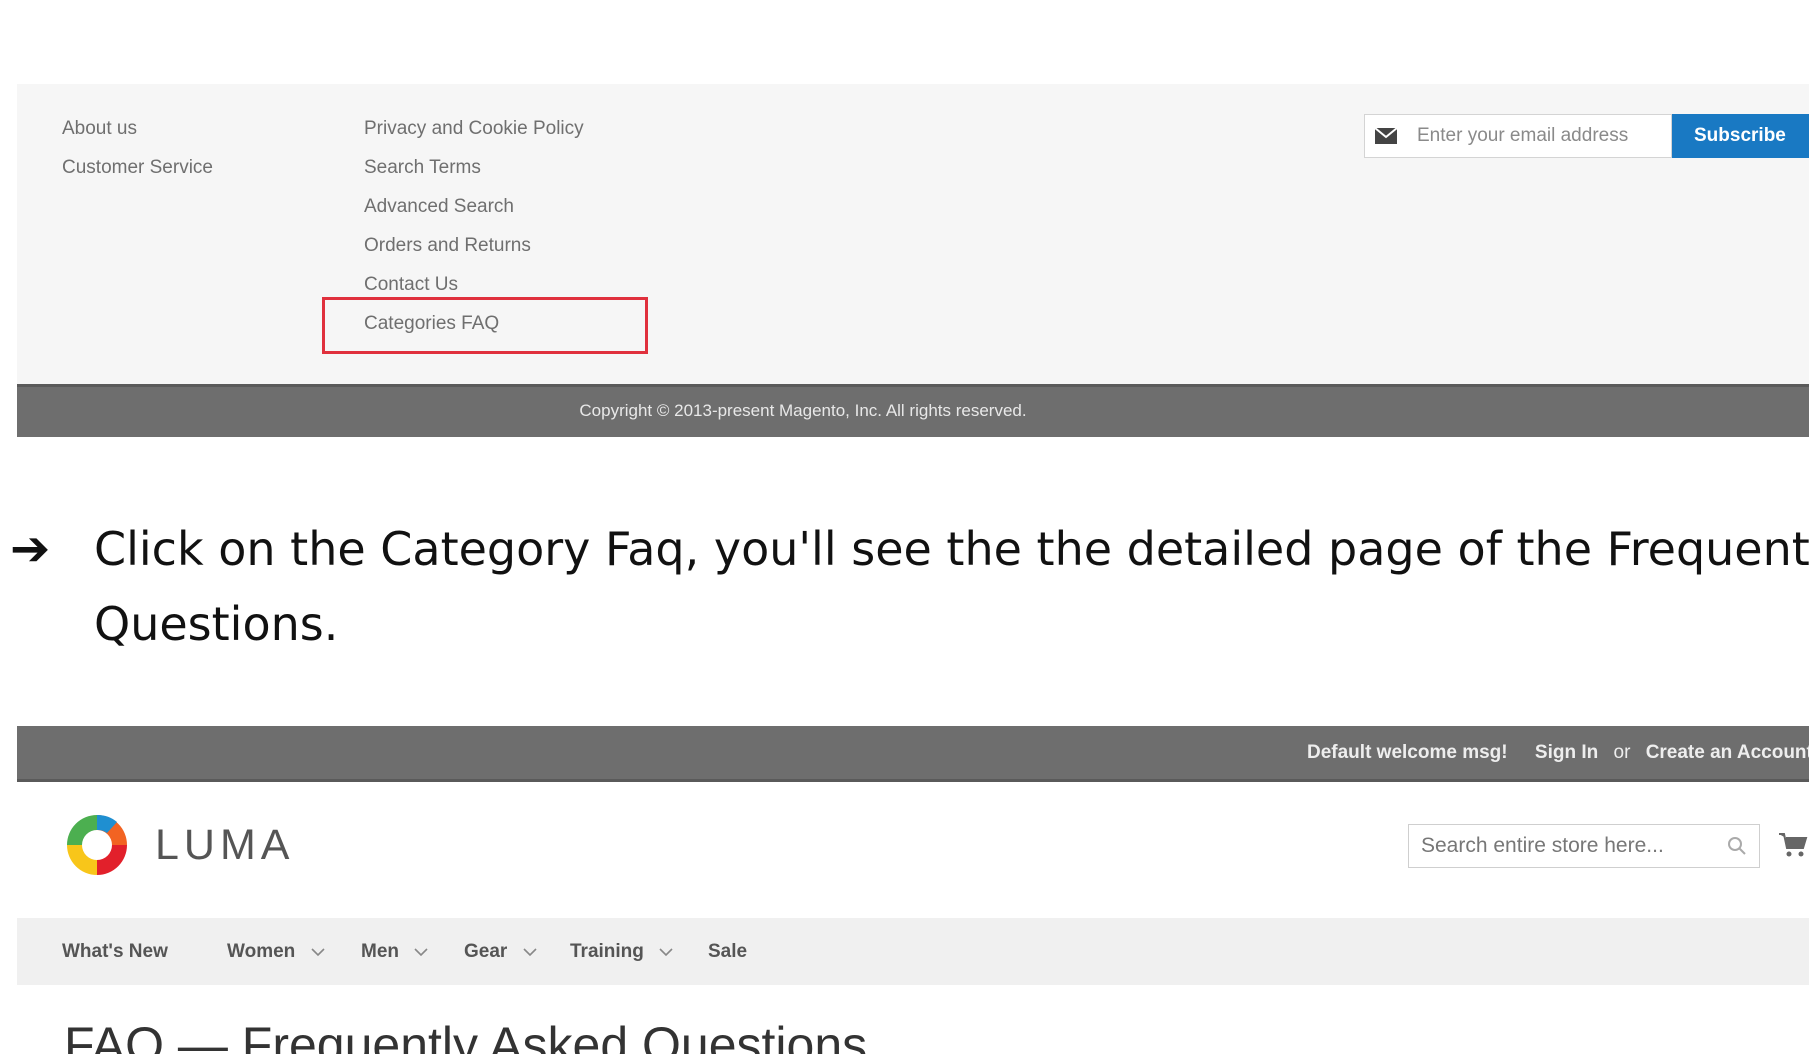  Describe the element at coordinates (913, 951) in the screenshot. I see `main-navigation: What's New Women Men Gear Training Sale` at that location.